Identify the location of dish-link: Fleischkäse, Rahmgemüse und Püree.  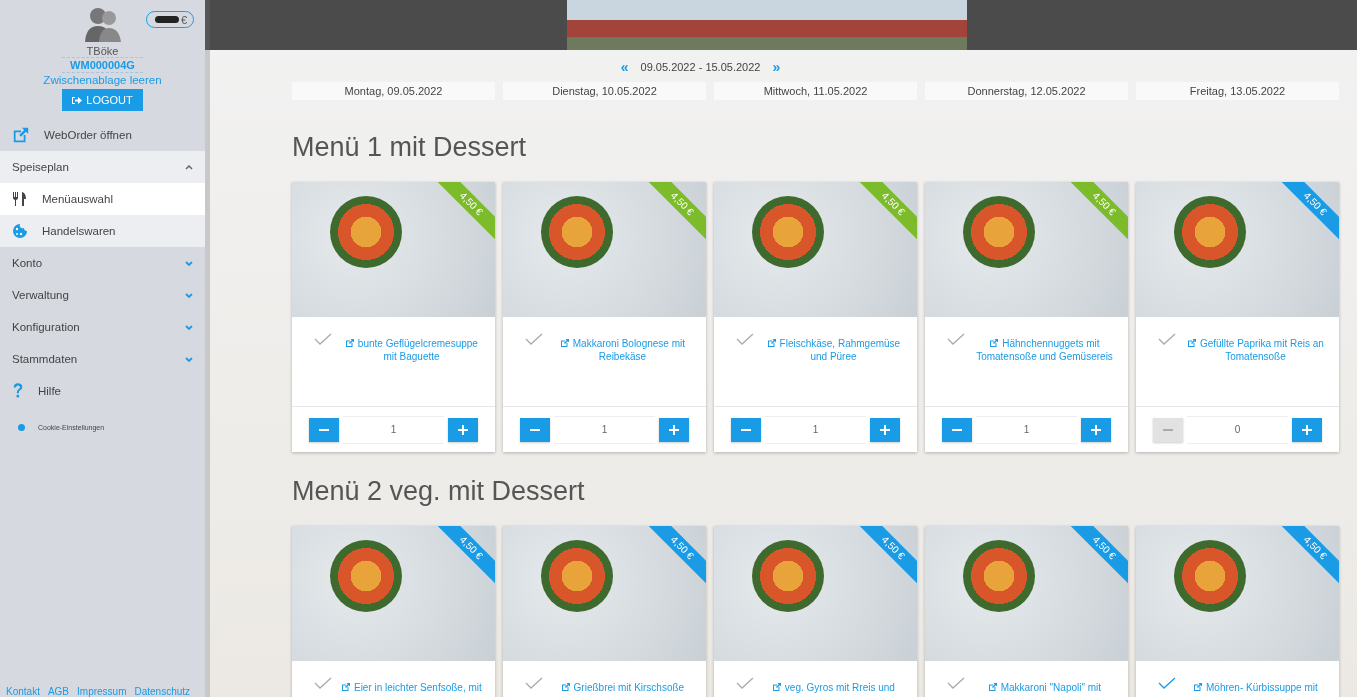
(833, 350).